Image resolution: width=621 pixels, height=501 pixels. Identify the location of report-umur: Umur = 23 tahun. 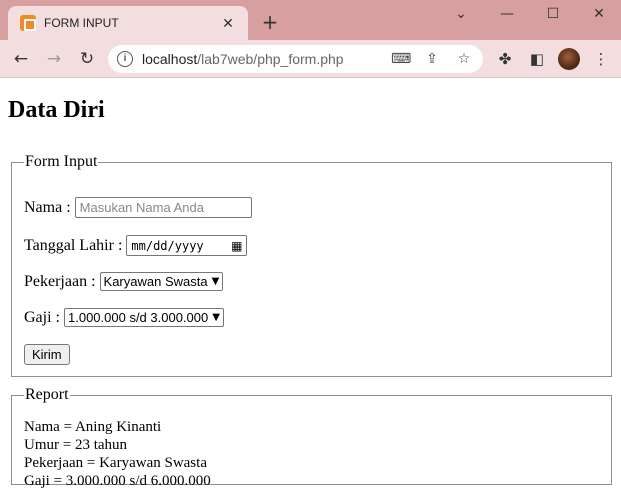
(76, 445).